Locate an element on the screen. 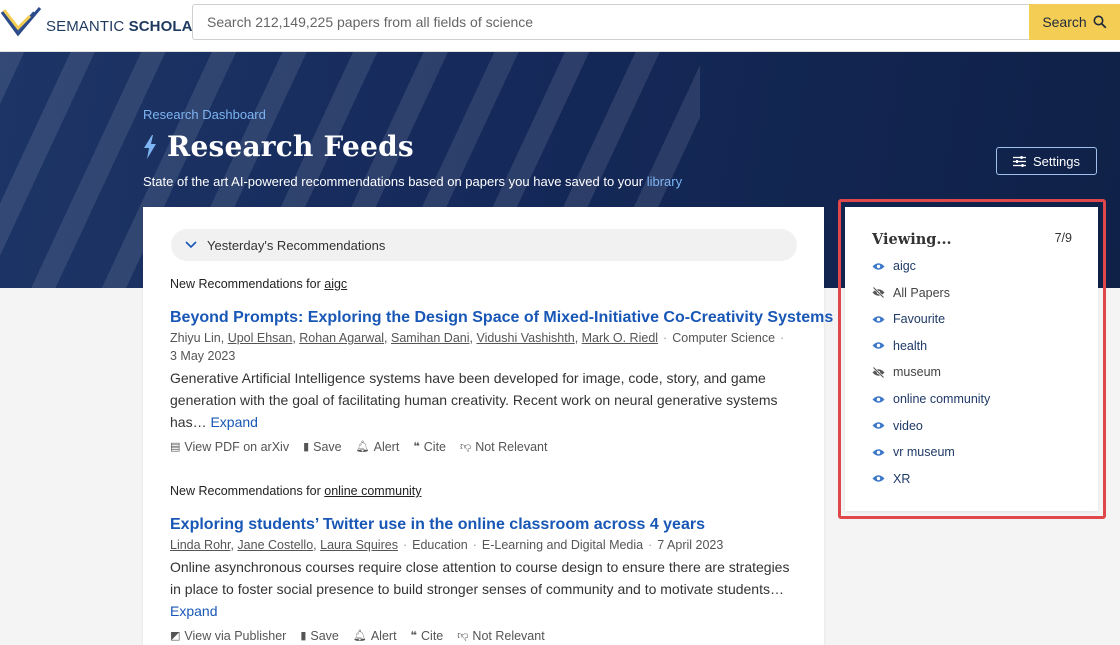 The image size is (1120, 645). feed-filter-label: health is located at coordinates (910, 345).